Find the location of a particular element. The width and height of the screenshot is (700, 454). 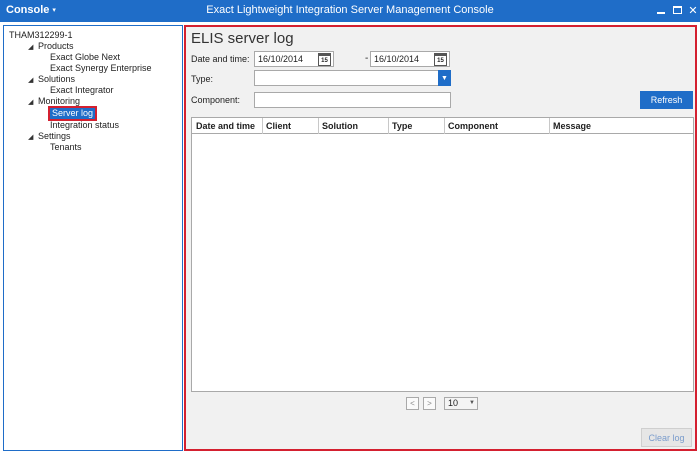

date-time-label: Date and time: is located at coordinates (220, 59).